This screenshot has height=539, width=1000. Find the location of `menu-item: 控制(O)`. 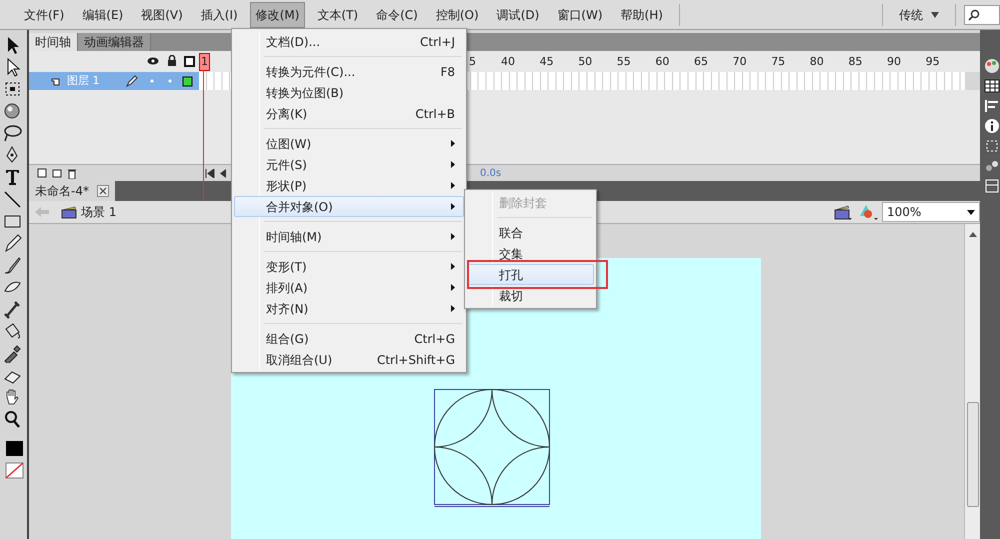

menu-item: 控制(O) is located at coordinates (457, 15).